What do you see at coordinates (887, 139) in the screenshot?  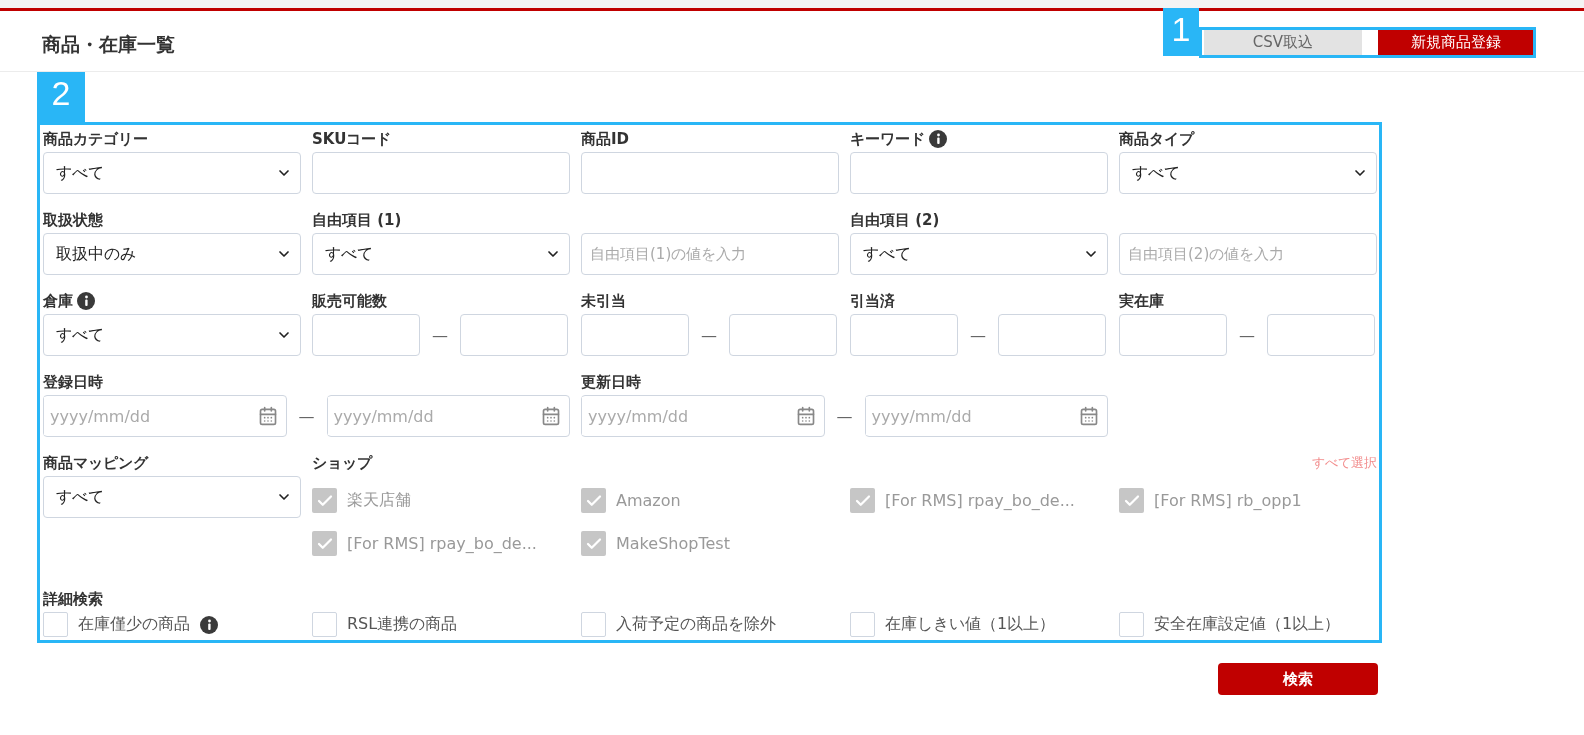 I see `field-label: キーワード` at bounding box center [887, 139].